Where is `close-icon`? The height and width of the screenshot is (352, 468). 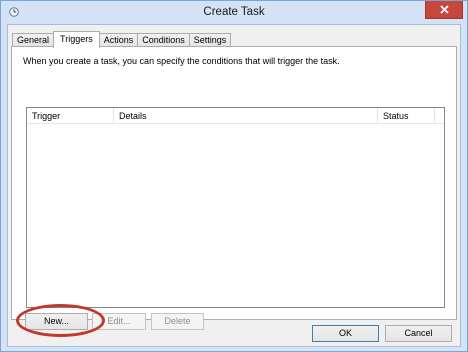 close-icon is located at coordinates (444, 9).